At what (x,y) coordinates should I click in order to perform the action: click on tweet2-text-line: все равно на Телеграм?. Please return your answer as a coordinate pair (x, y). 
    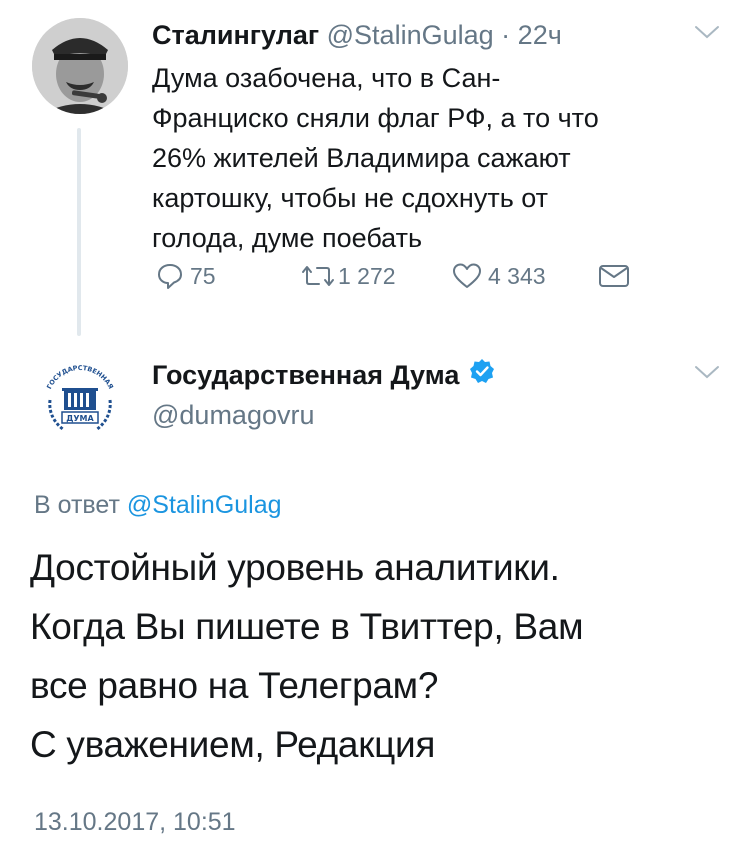
    Looking at the image, I should click on (234, 685).